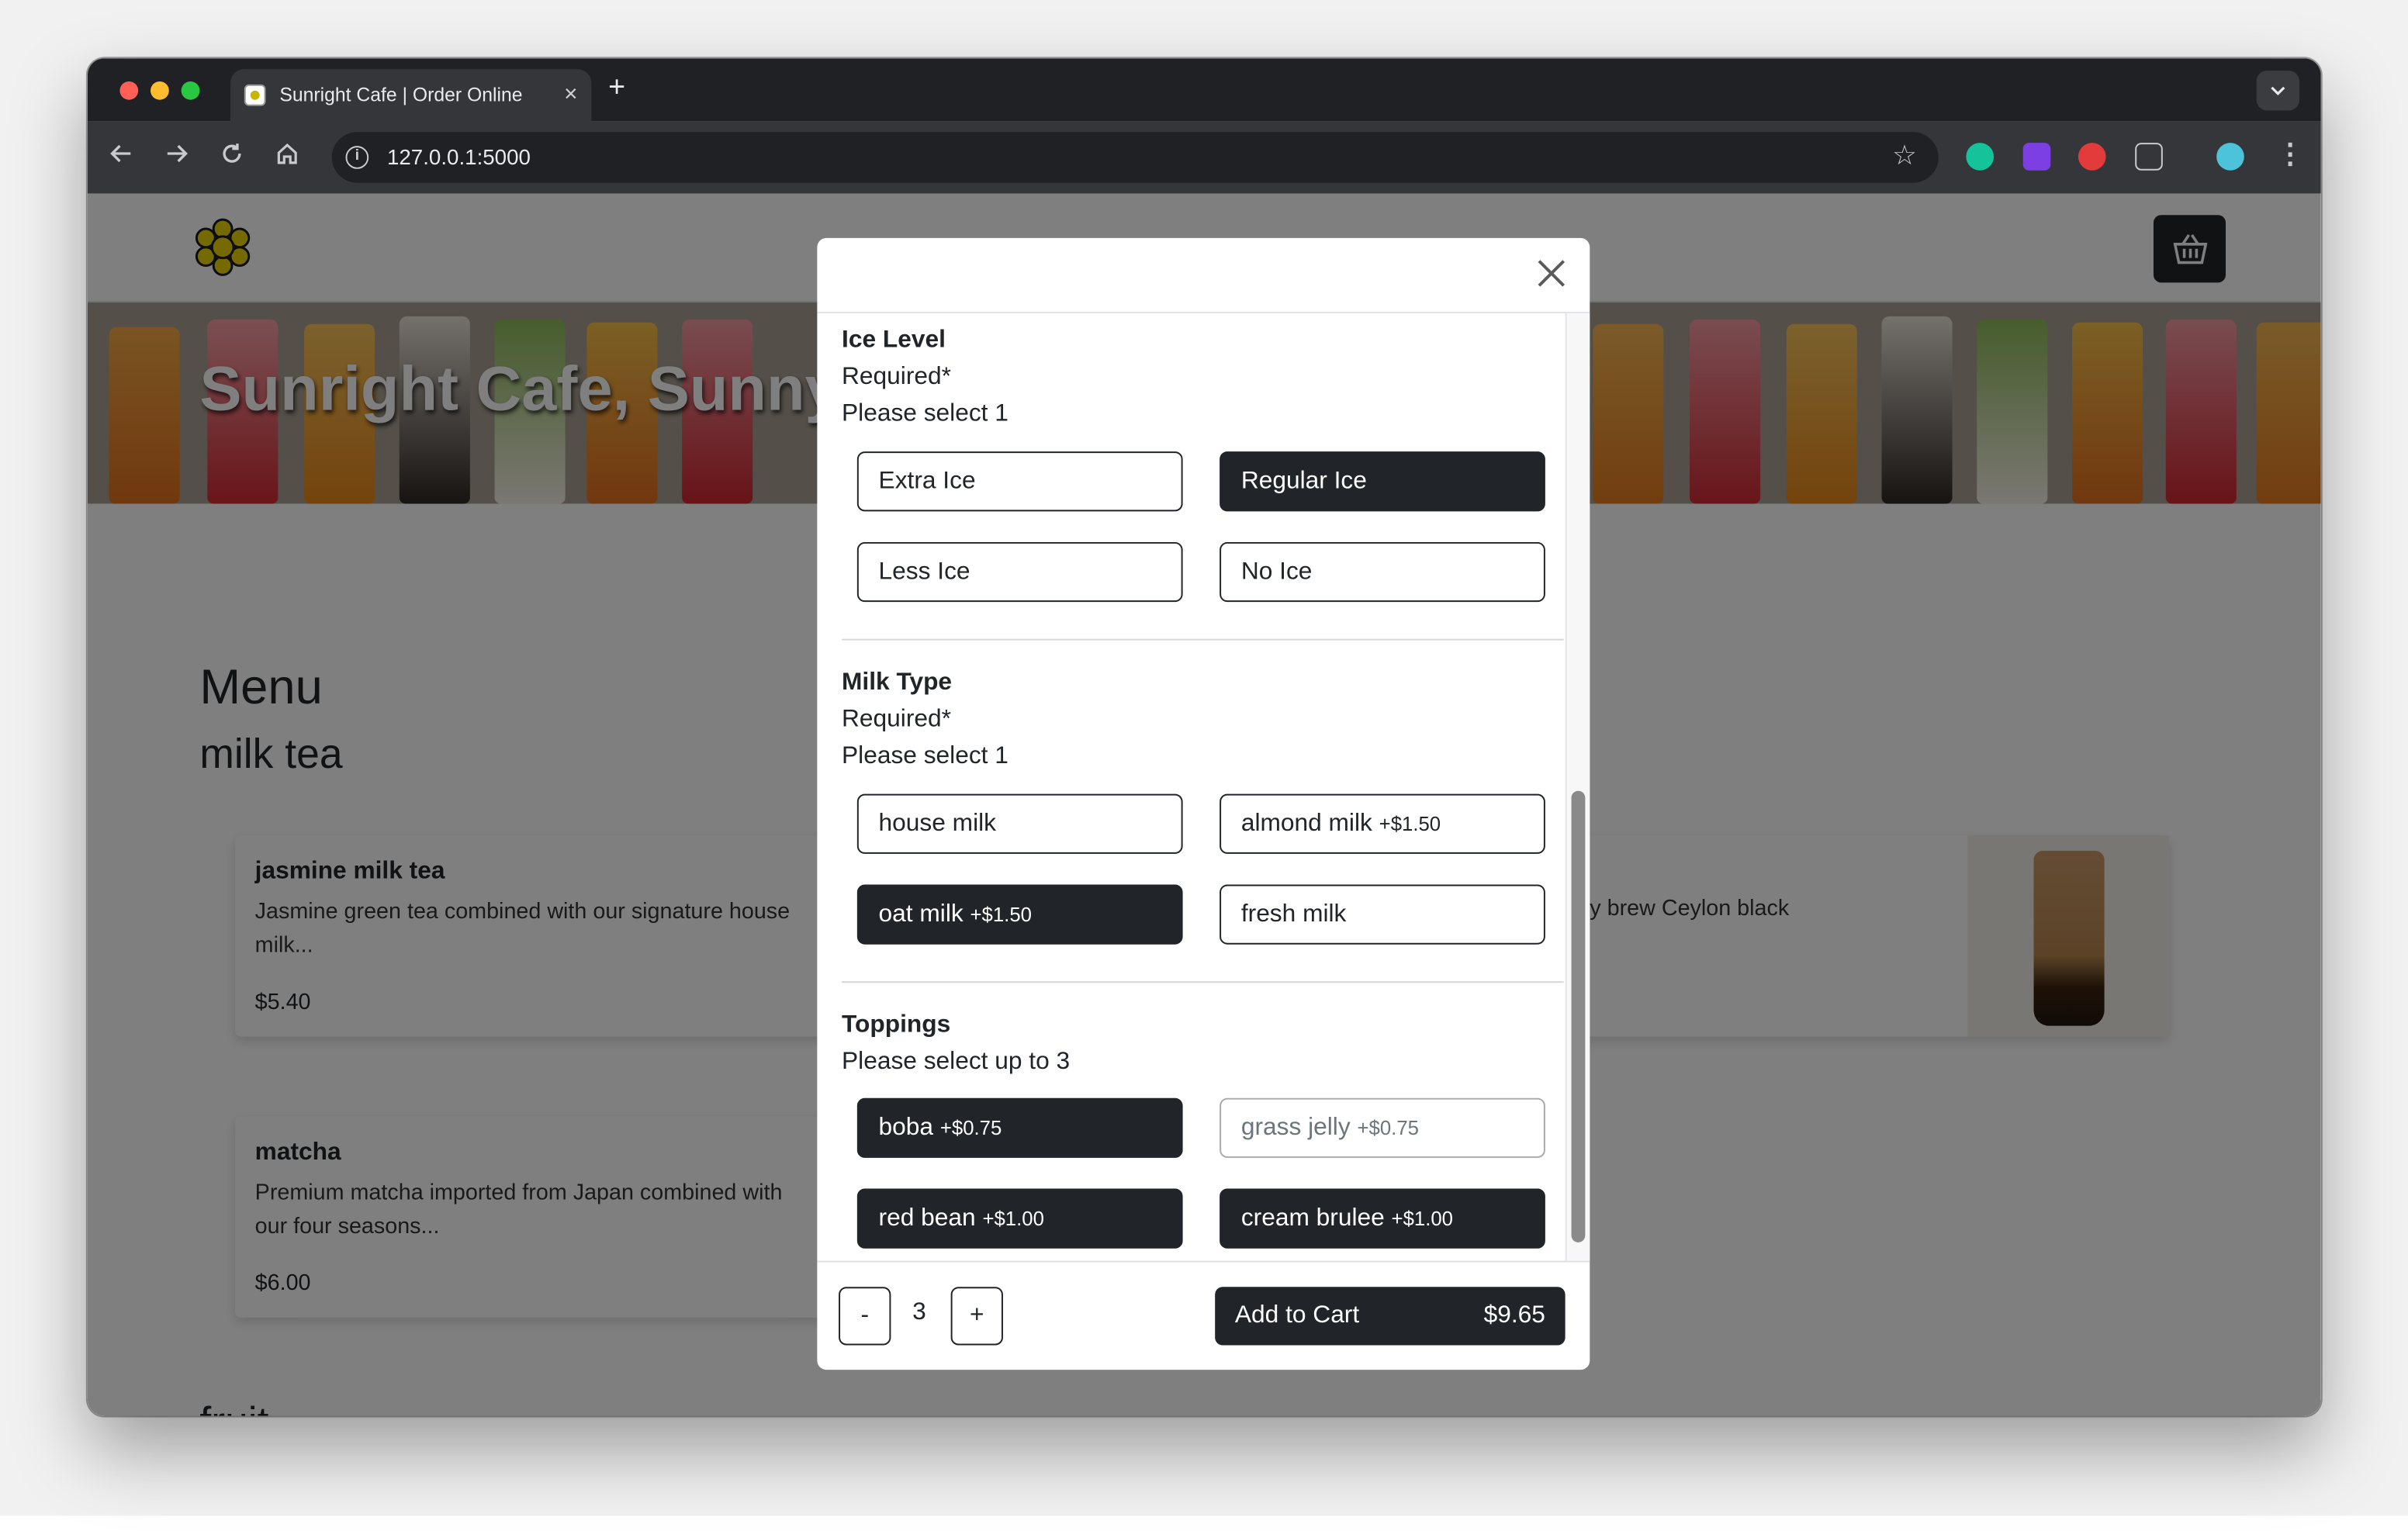  I want to click on forward-icon, so click(176, 157).